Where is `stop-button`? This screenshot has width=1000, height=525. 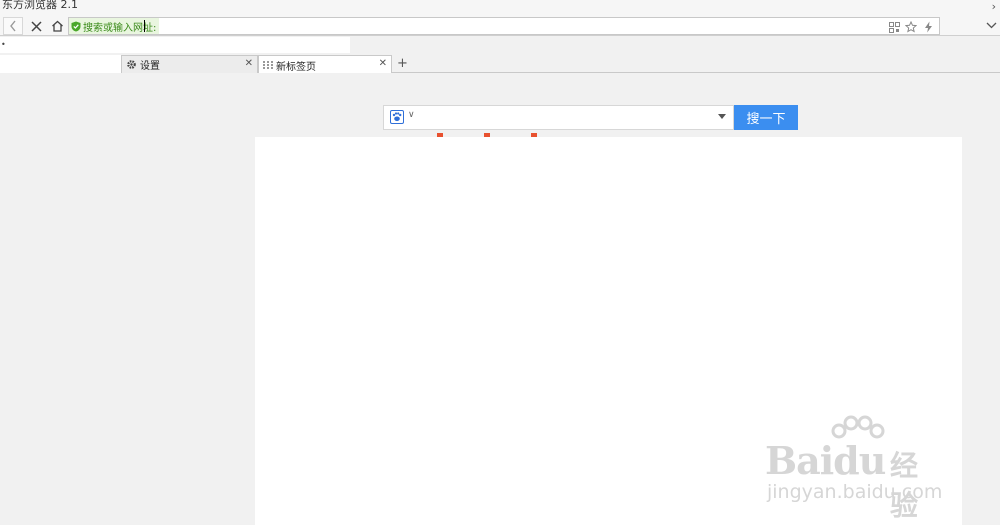 stop-button is located at coordinates (36, 26).